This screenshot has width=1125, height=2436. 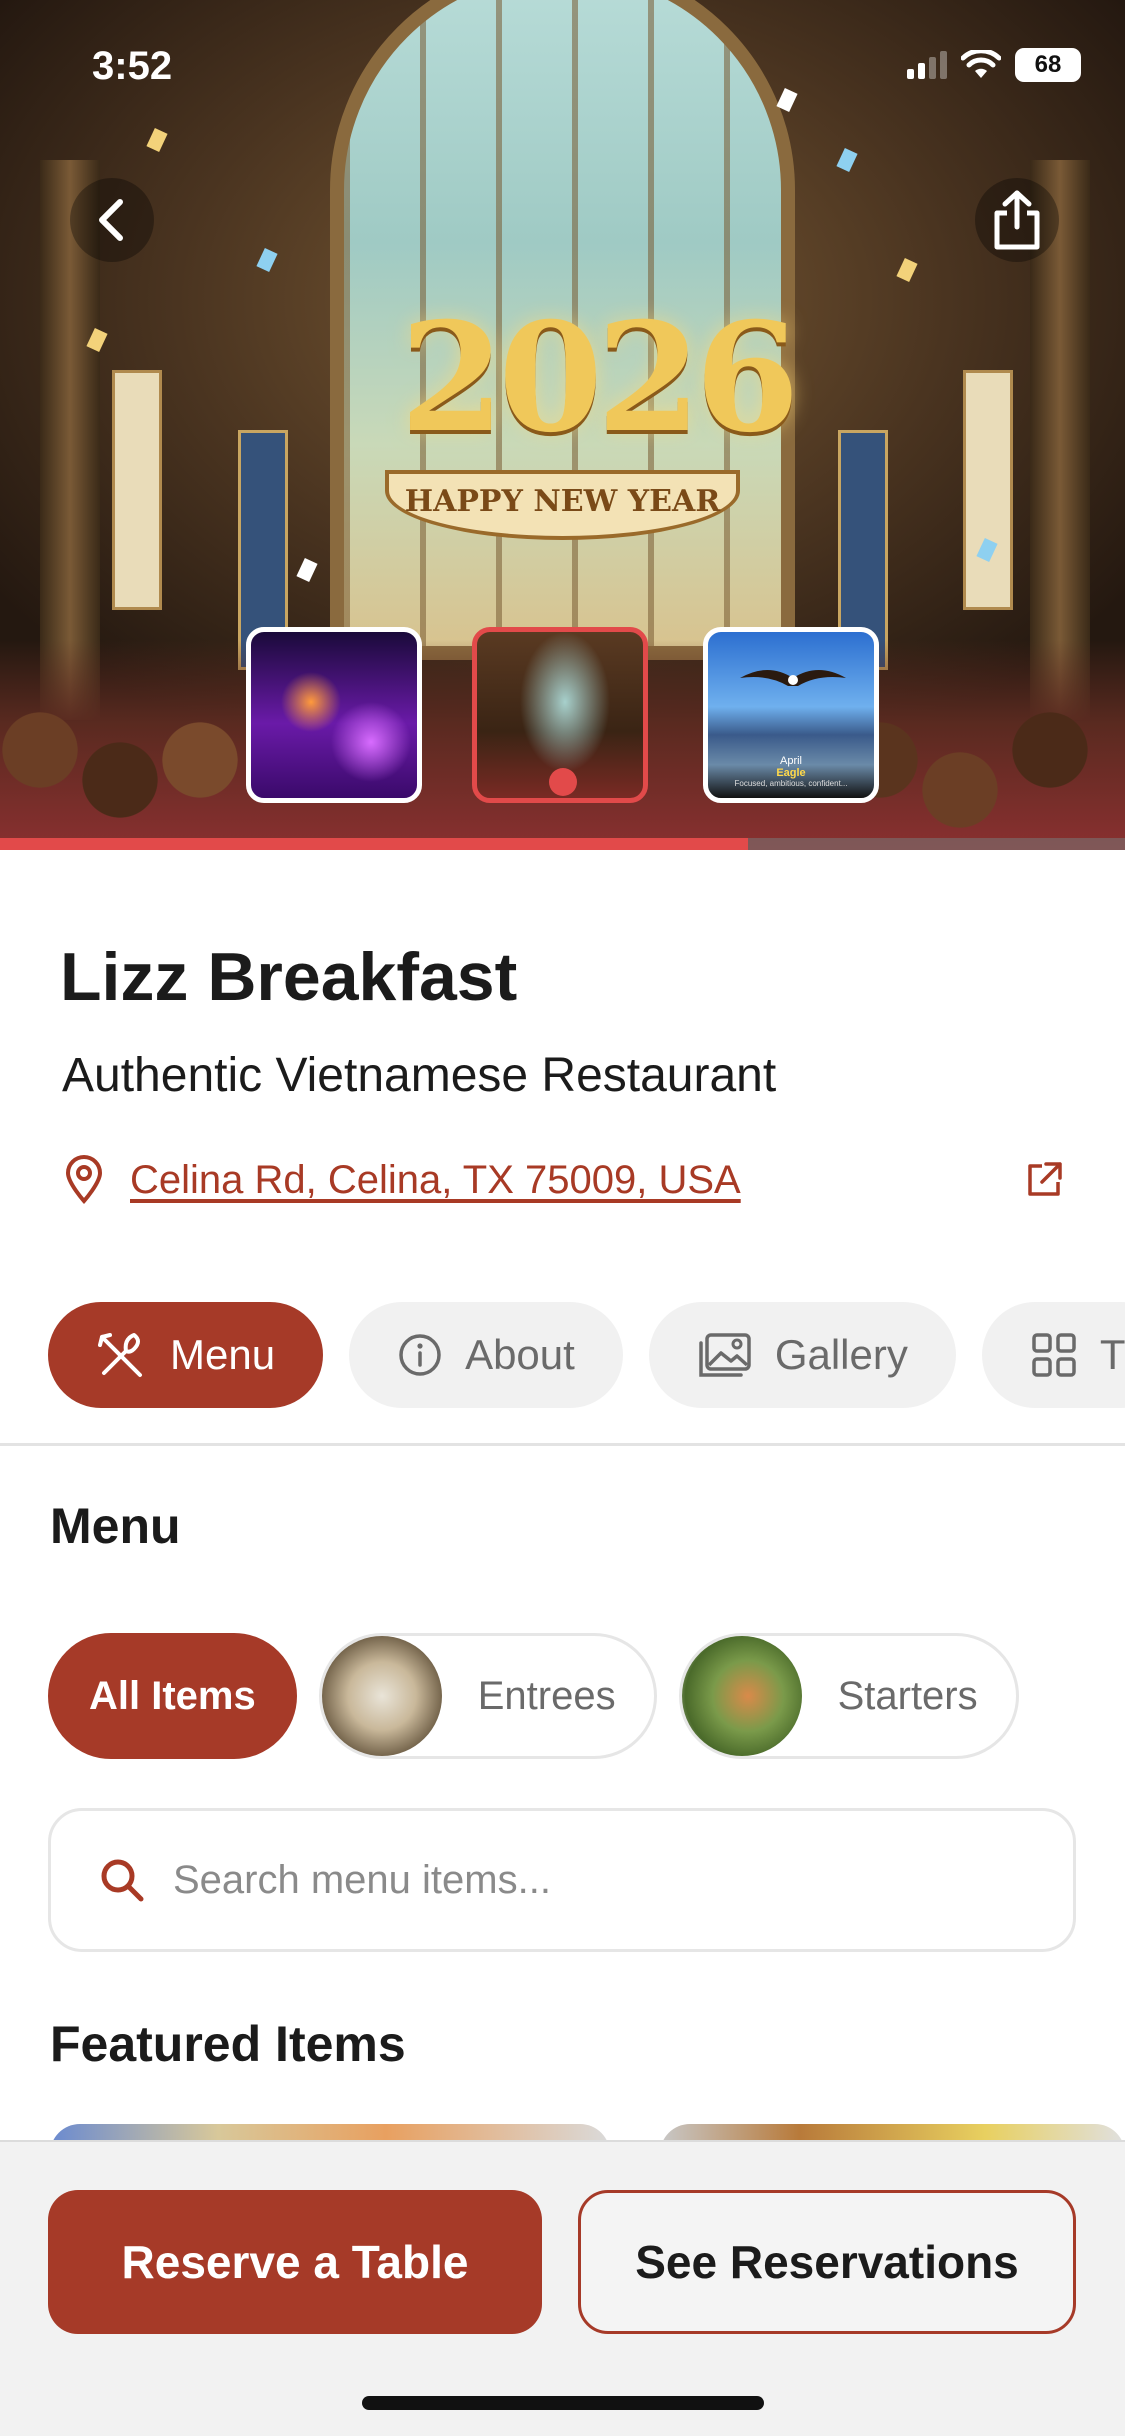 What do you see at coordinates (907, 1695) in the screenshot?
I see `category-starters-label: Starters` at bounding box center [907, 1695].